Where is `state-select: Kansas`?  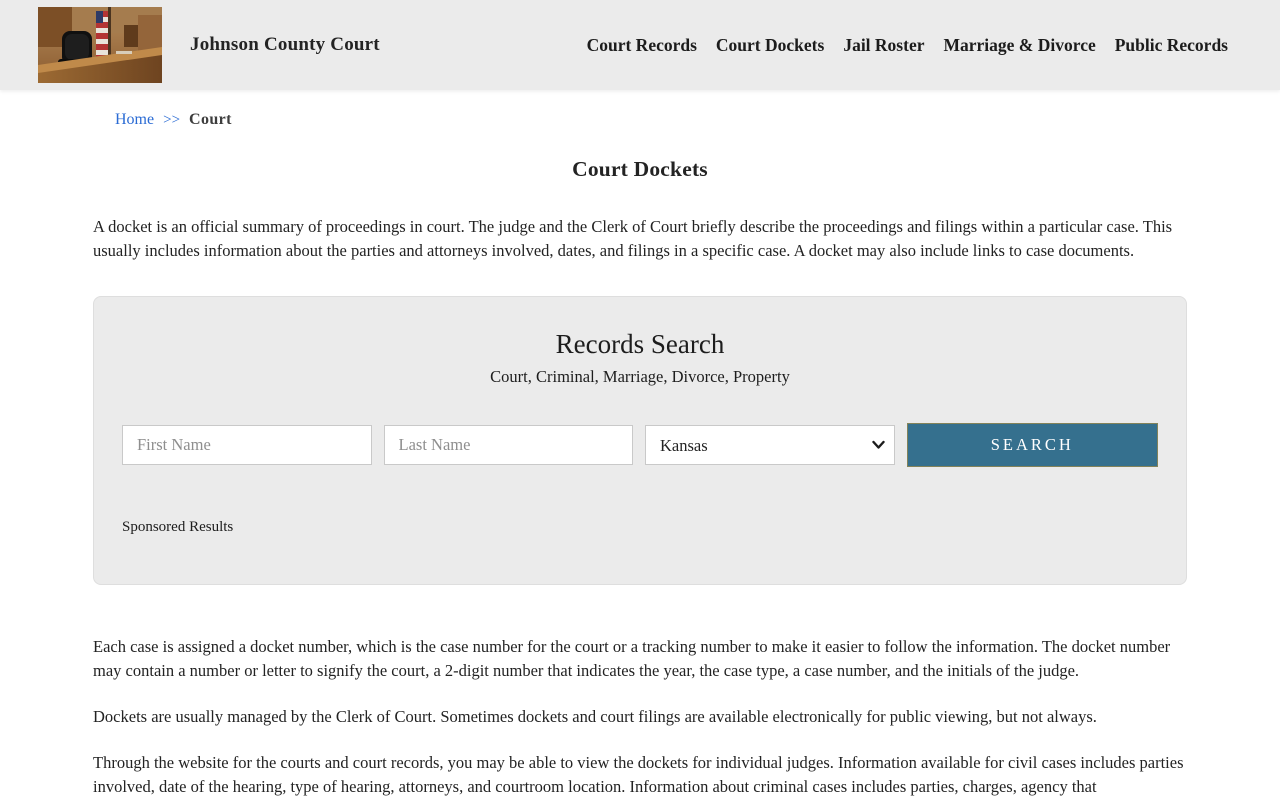 state-select: Kansas is located at coordinates (770, 445).